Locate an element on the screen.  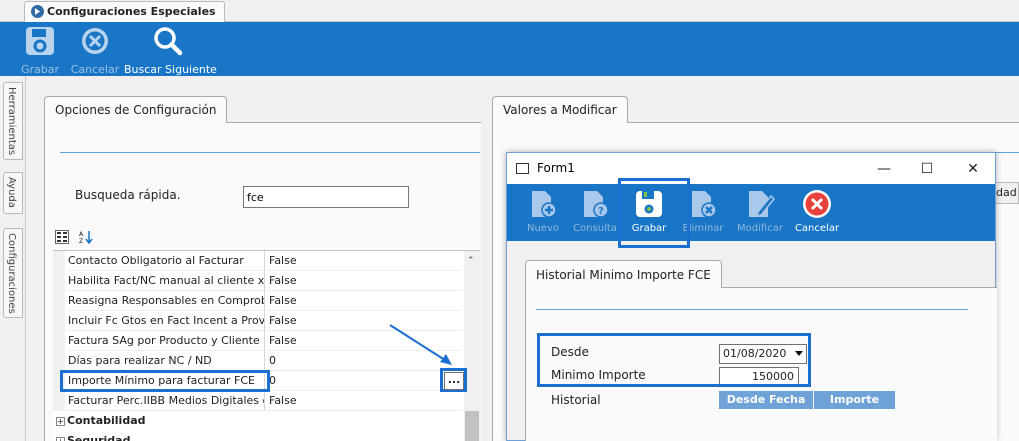
categorized-view-icon is located at coordinates (62, 237).